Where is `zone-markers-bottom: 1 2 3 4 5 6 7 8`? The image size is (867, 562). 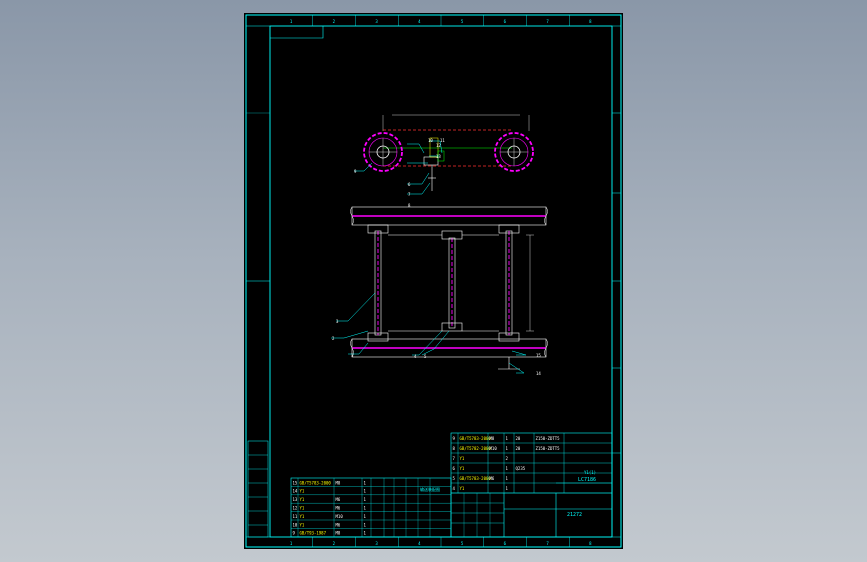
zone-markers-bottom: 1 2 3 4 5 6 7 8 is located at coordinates (441, 542).